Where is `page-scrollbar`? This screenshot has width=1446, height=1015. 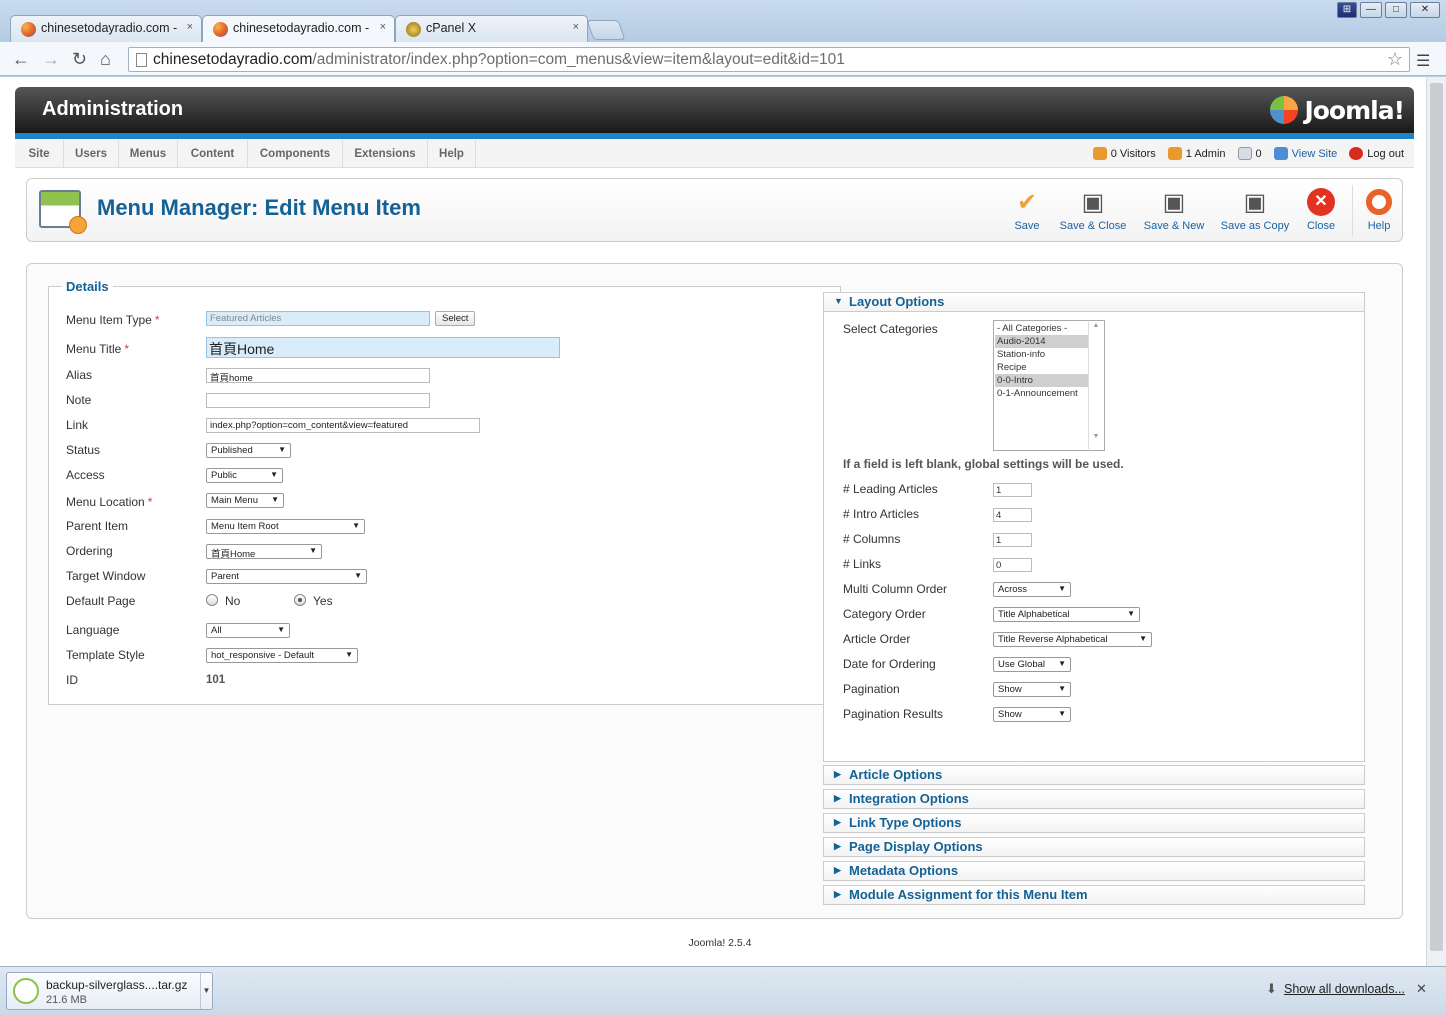
page-scrollbar is located at coordinates (1436, 521).